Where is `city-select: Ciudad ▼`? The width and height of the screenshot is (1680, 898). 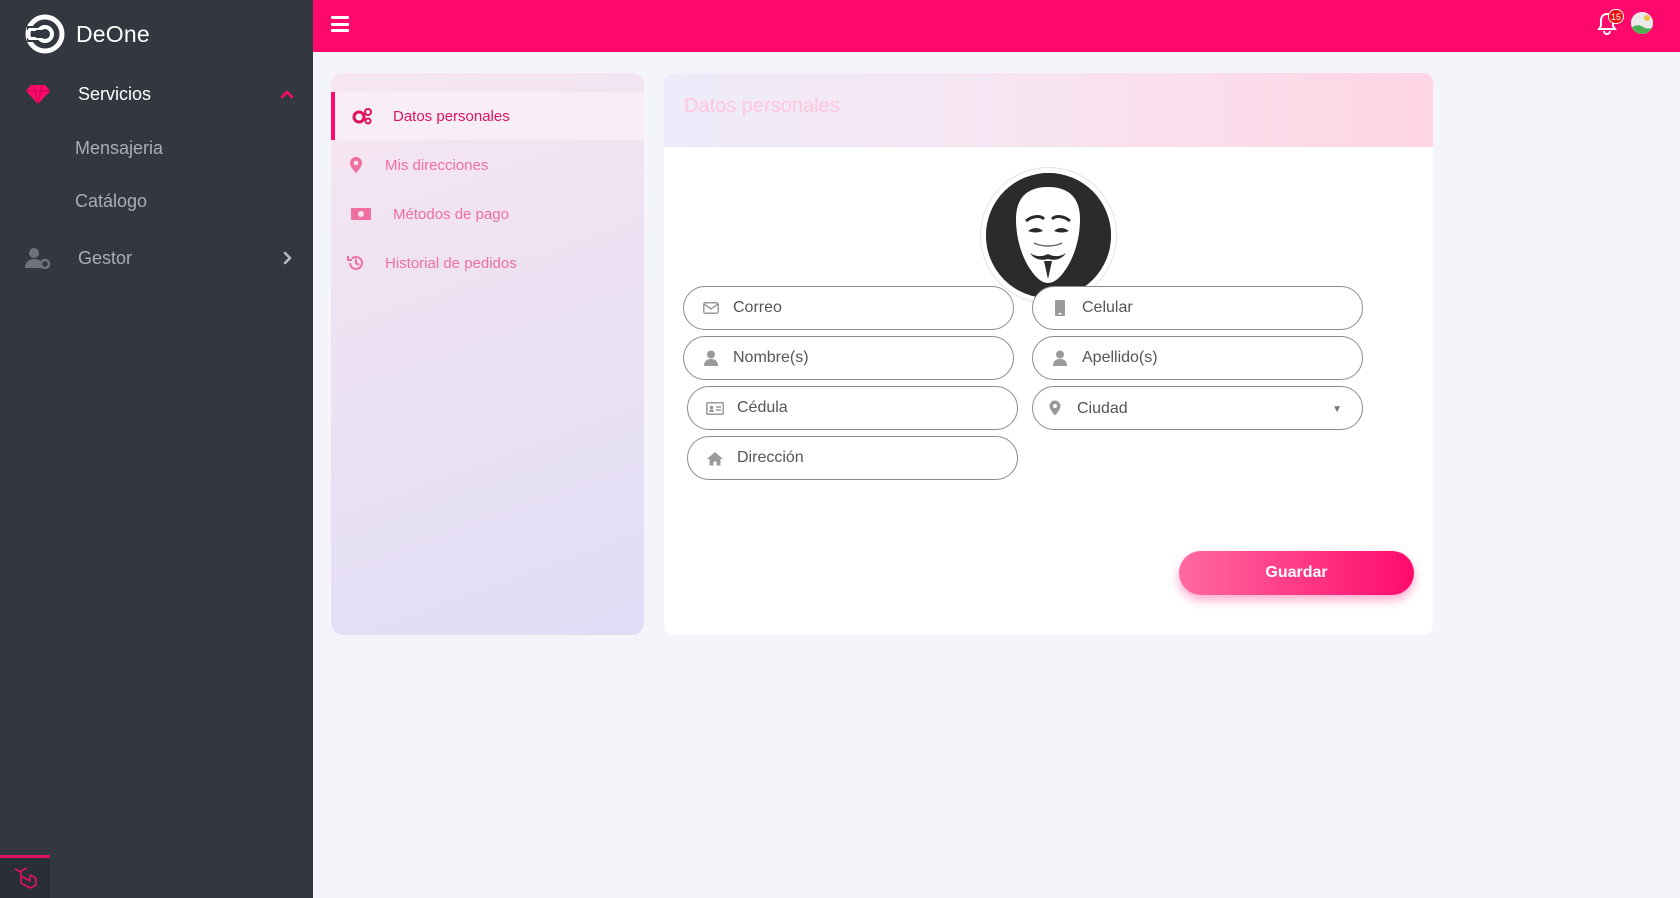
city-select: Ciudad ▼ is located at coordinates (1197, 408).